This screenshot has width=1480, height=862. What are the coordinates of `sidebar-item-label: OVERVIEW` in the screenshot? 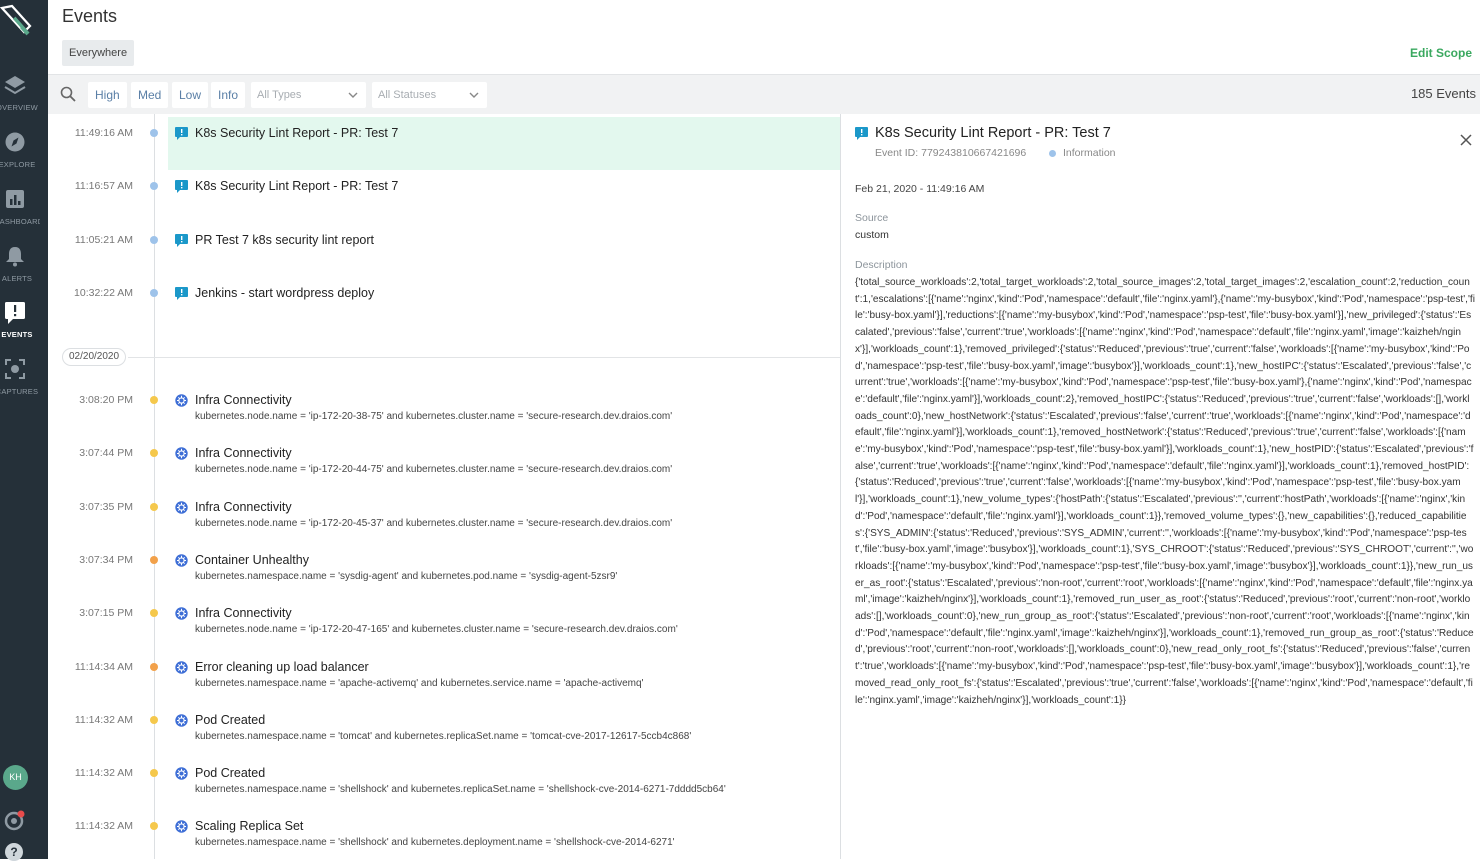 It's located at (19, 107).